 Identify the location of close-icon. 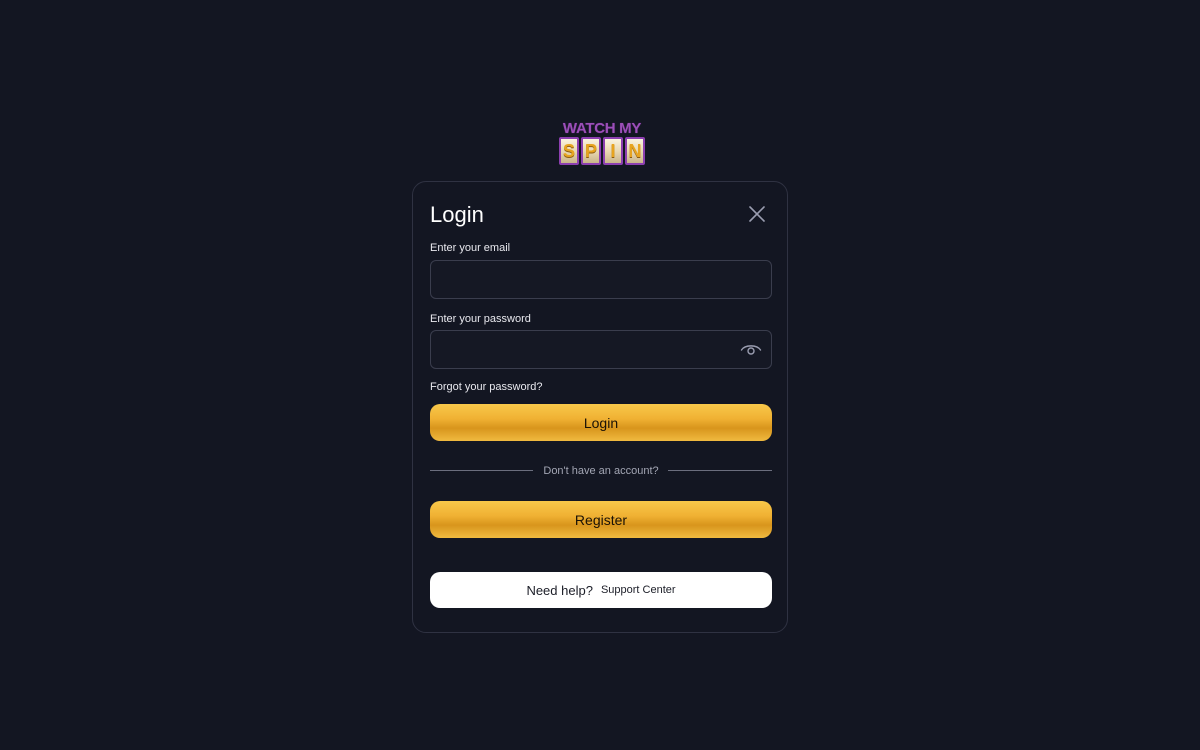
(757, 214).